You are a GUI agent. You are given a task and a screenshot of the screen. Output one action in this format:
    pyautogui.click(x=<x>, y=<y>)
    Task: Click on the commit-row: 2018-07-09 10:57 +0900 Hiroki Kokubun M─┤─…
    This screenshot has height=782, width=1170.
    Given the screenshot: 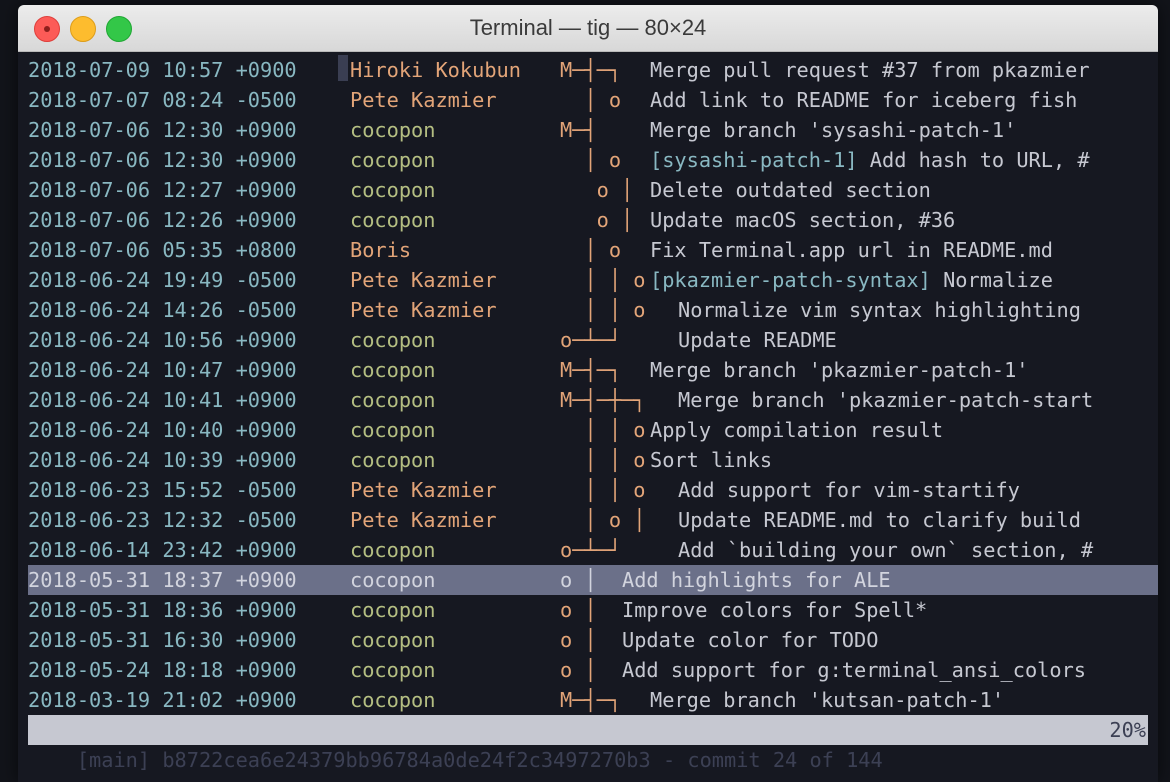 What is the action you would take?
    pyautogui.click(x=593, y=70)
    